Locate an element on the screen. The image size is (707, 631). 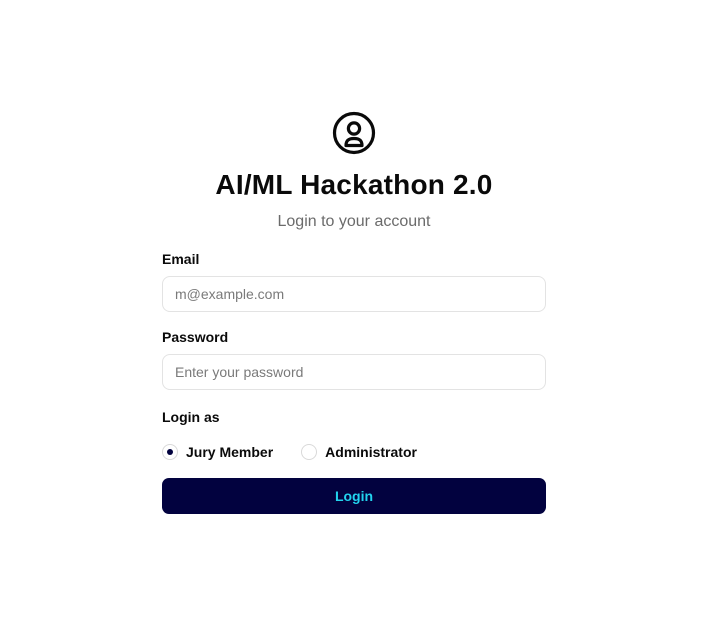
role-option-jury-member: Jury Member is located at coordinates (217, 452).